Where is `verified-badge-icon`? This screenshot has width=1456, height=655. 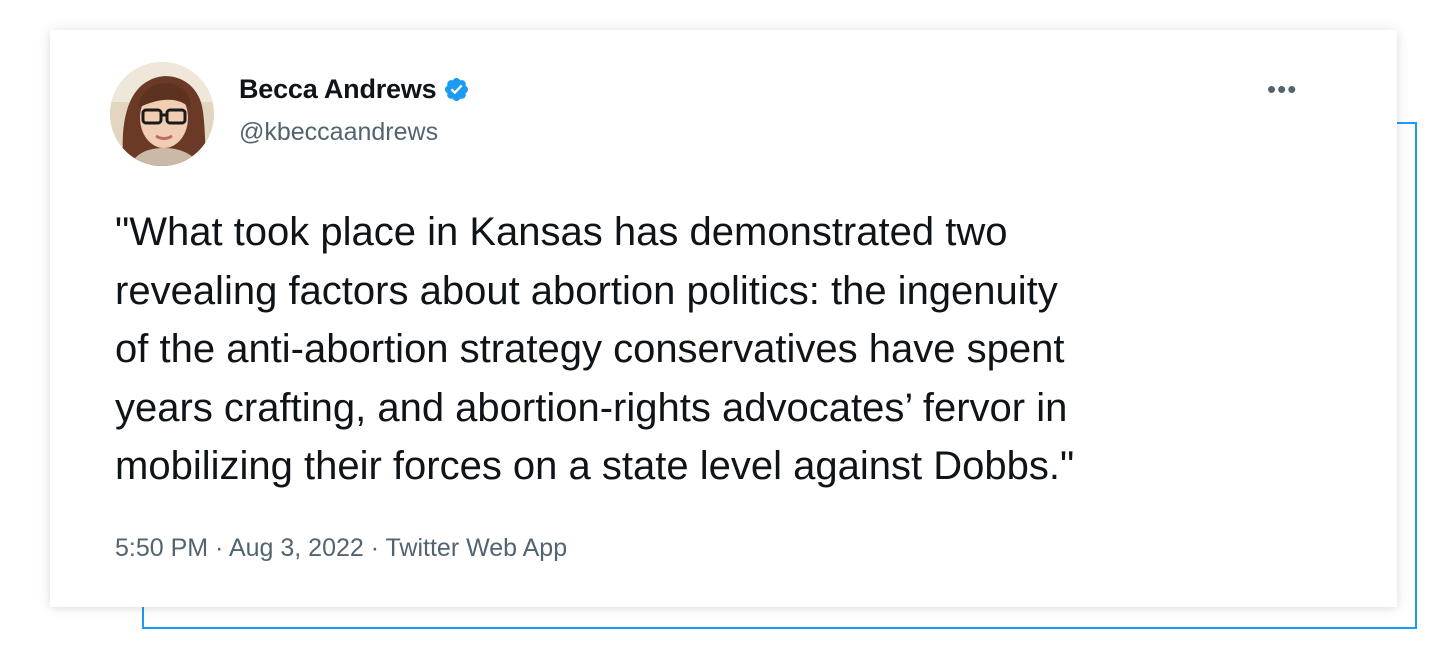 verified-badge-icon is located at coordinates (456, 89).